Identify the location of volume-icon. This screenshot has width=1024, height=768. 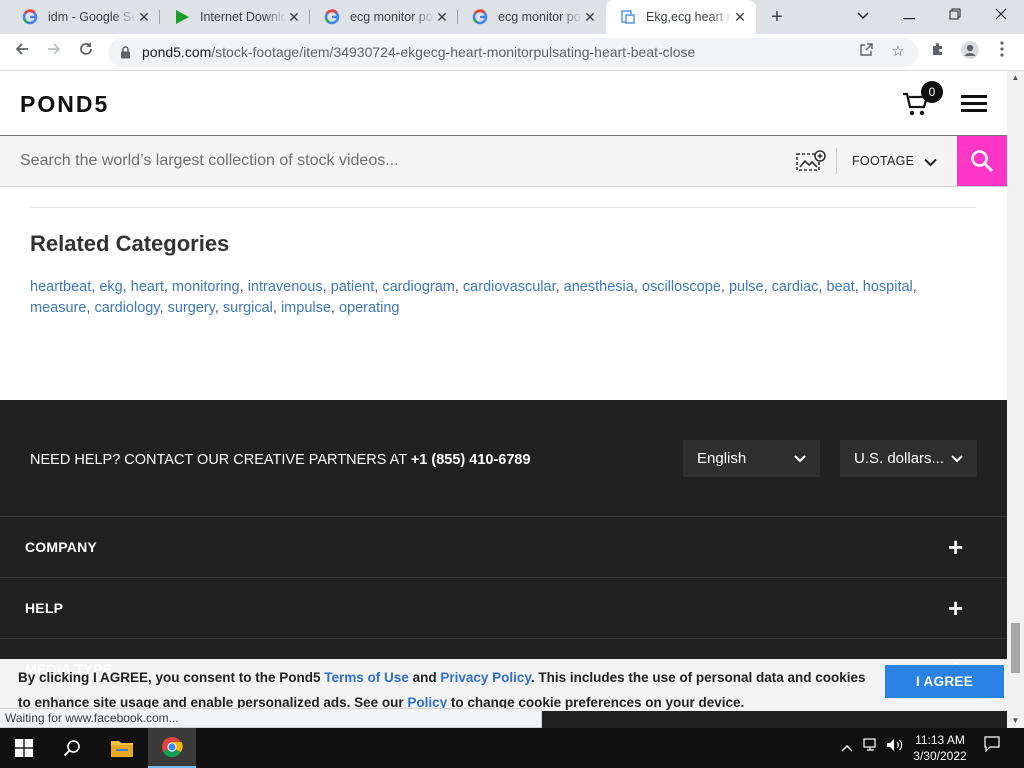
(895, 748).